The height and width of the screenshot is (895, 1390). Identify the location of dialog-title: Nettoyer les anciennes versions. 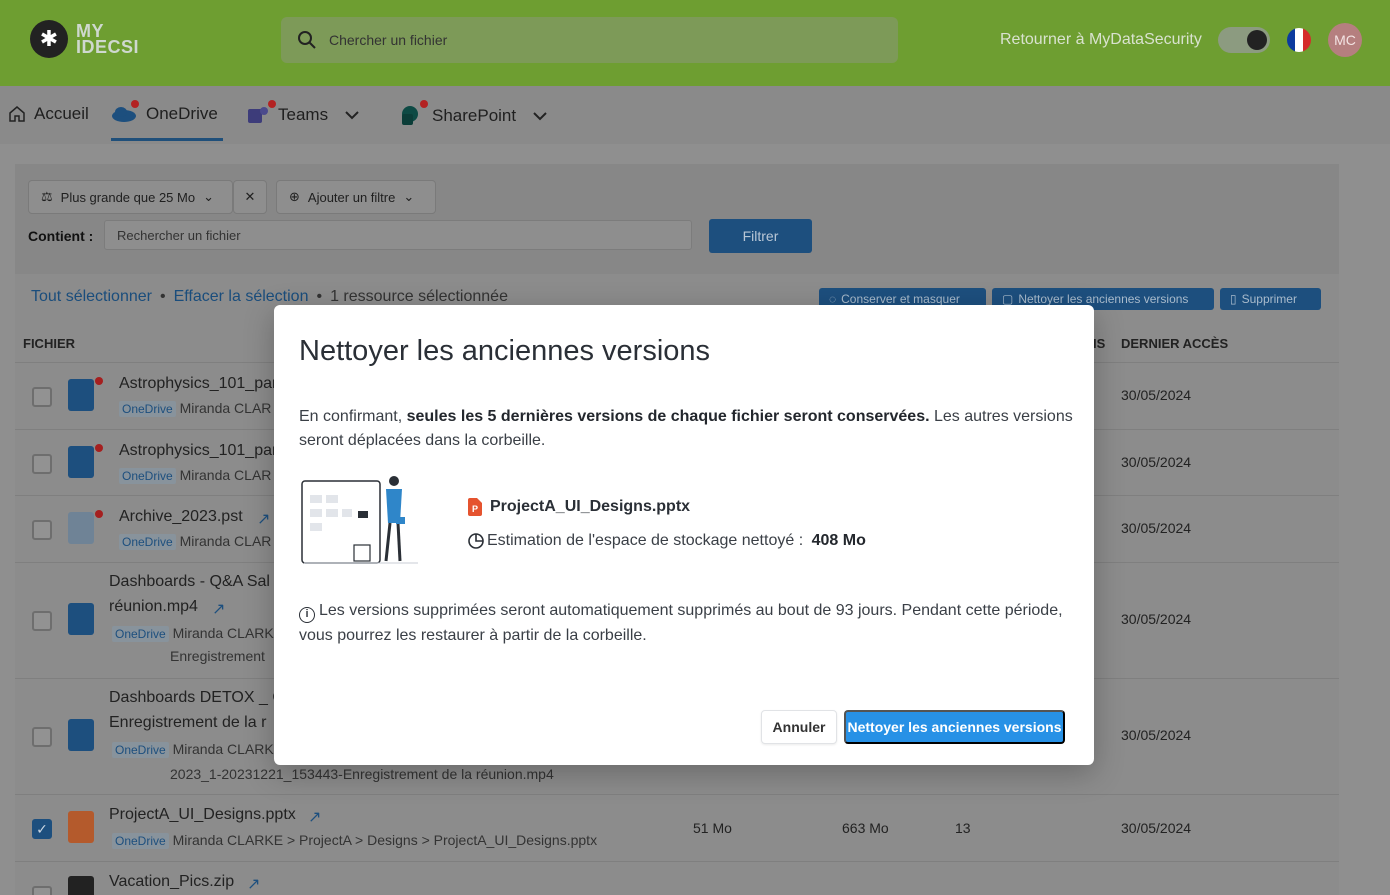
(505, 351).